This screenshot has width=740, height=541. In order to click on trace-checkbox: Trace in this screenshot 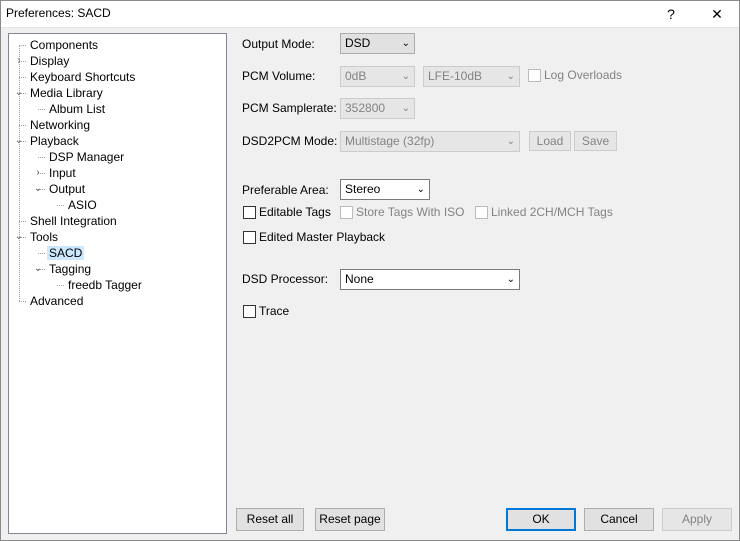, I will do `click(266, 312)`.